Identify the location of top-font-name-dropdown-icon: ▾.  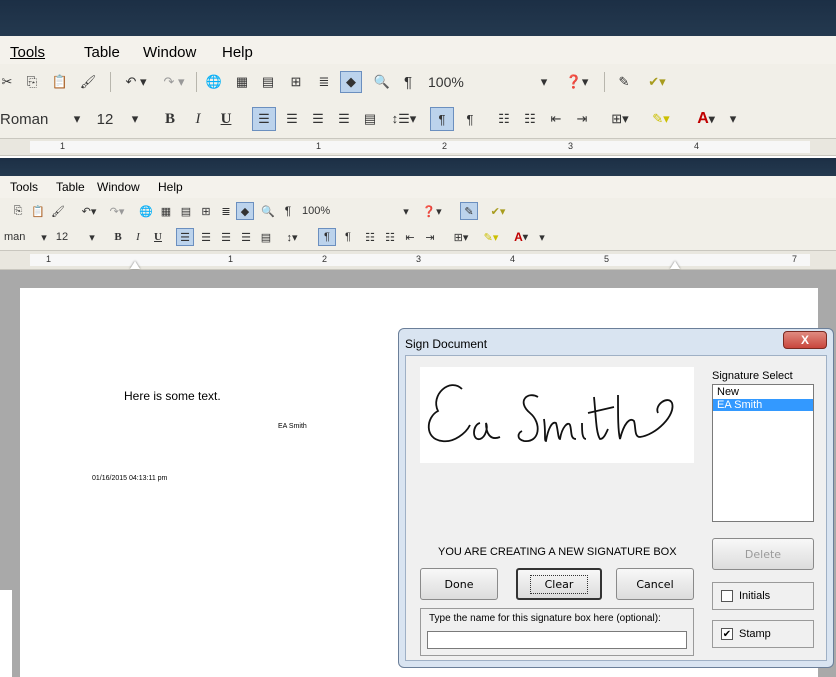
(77, 119).